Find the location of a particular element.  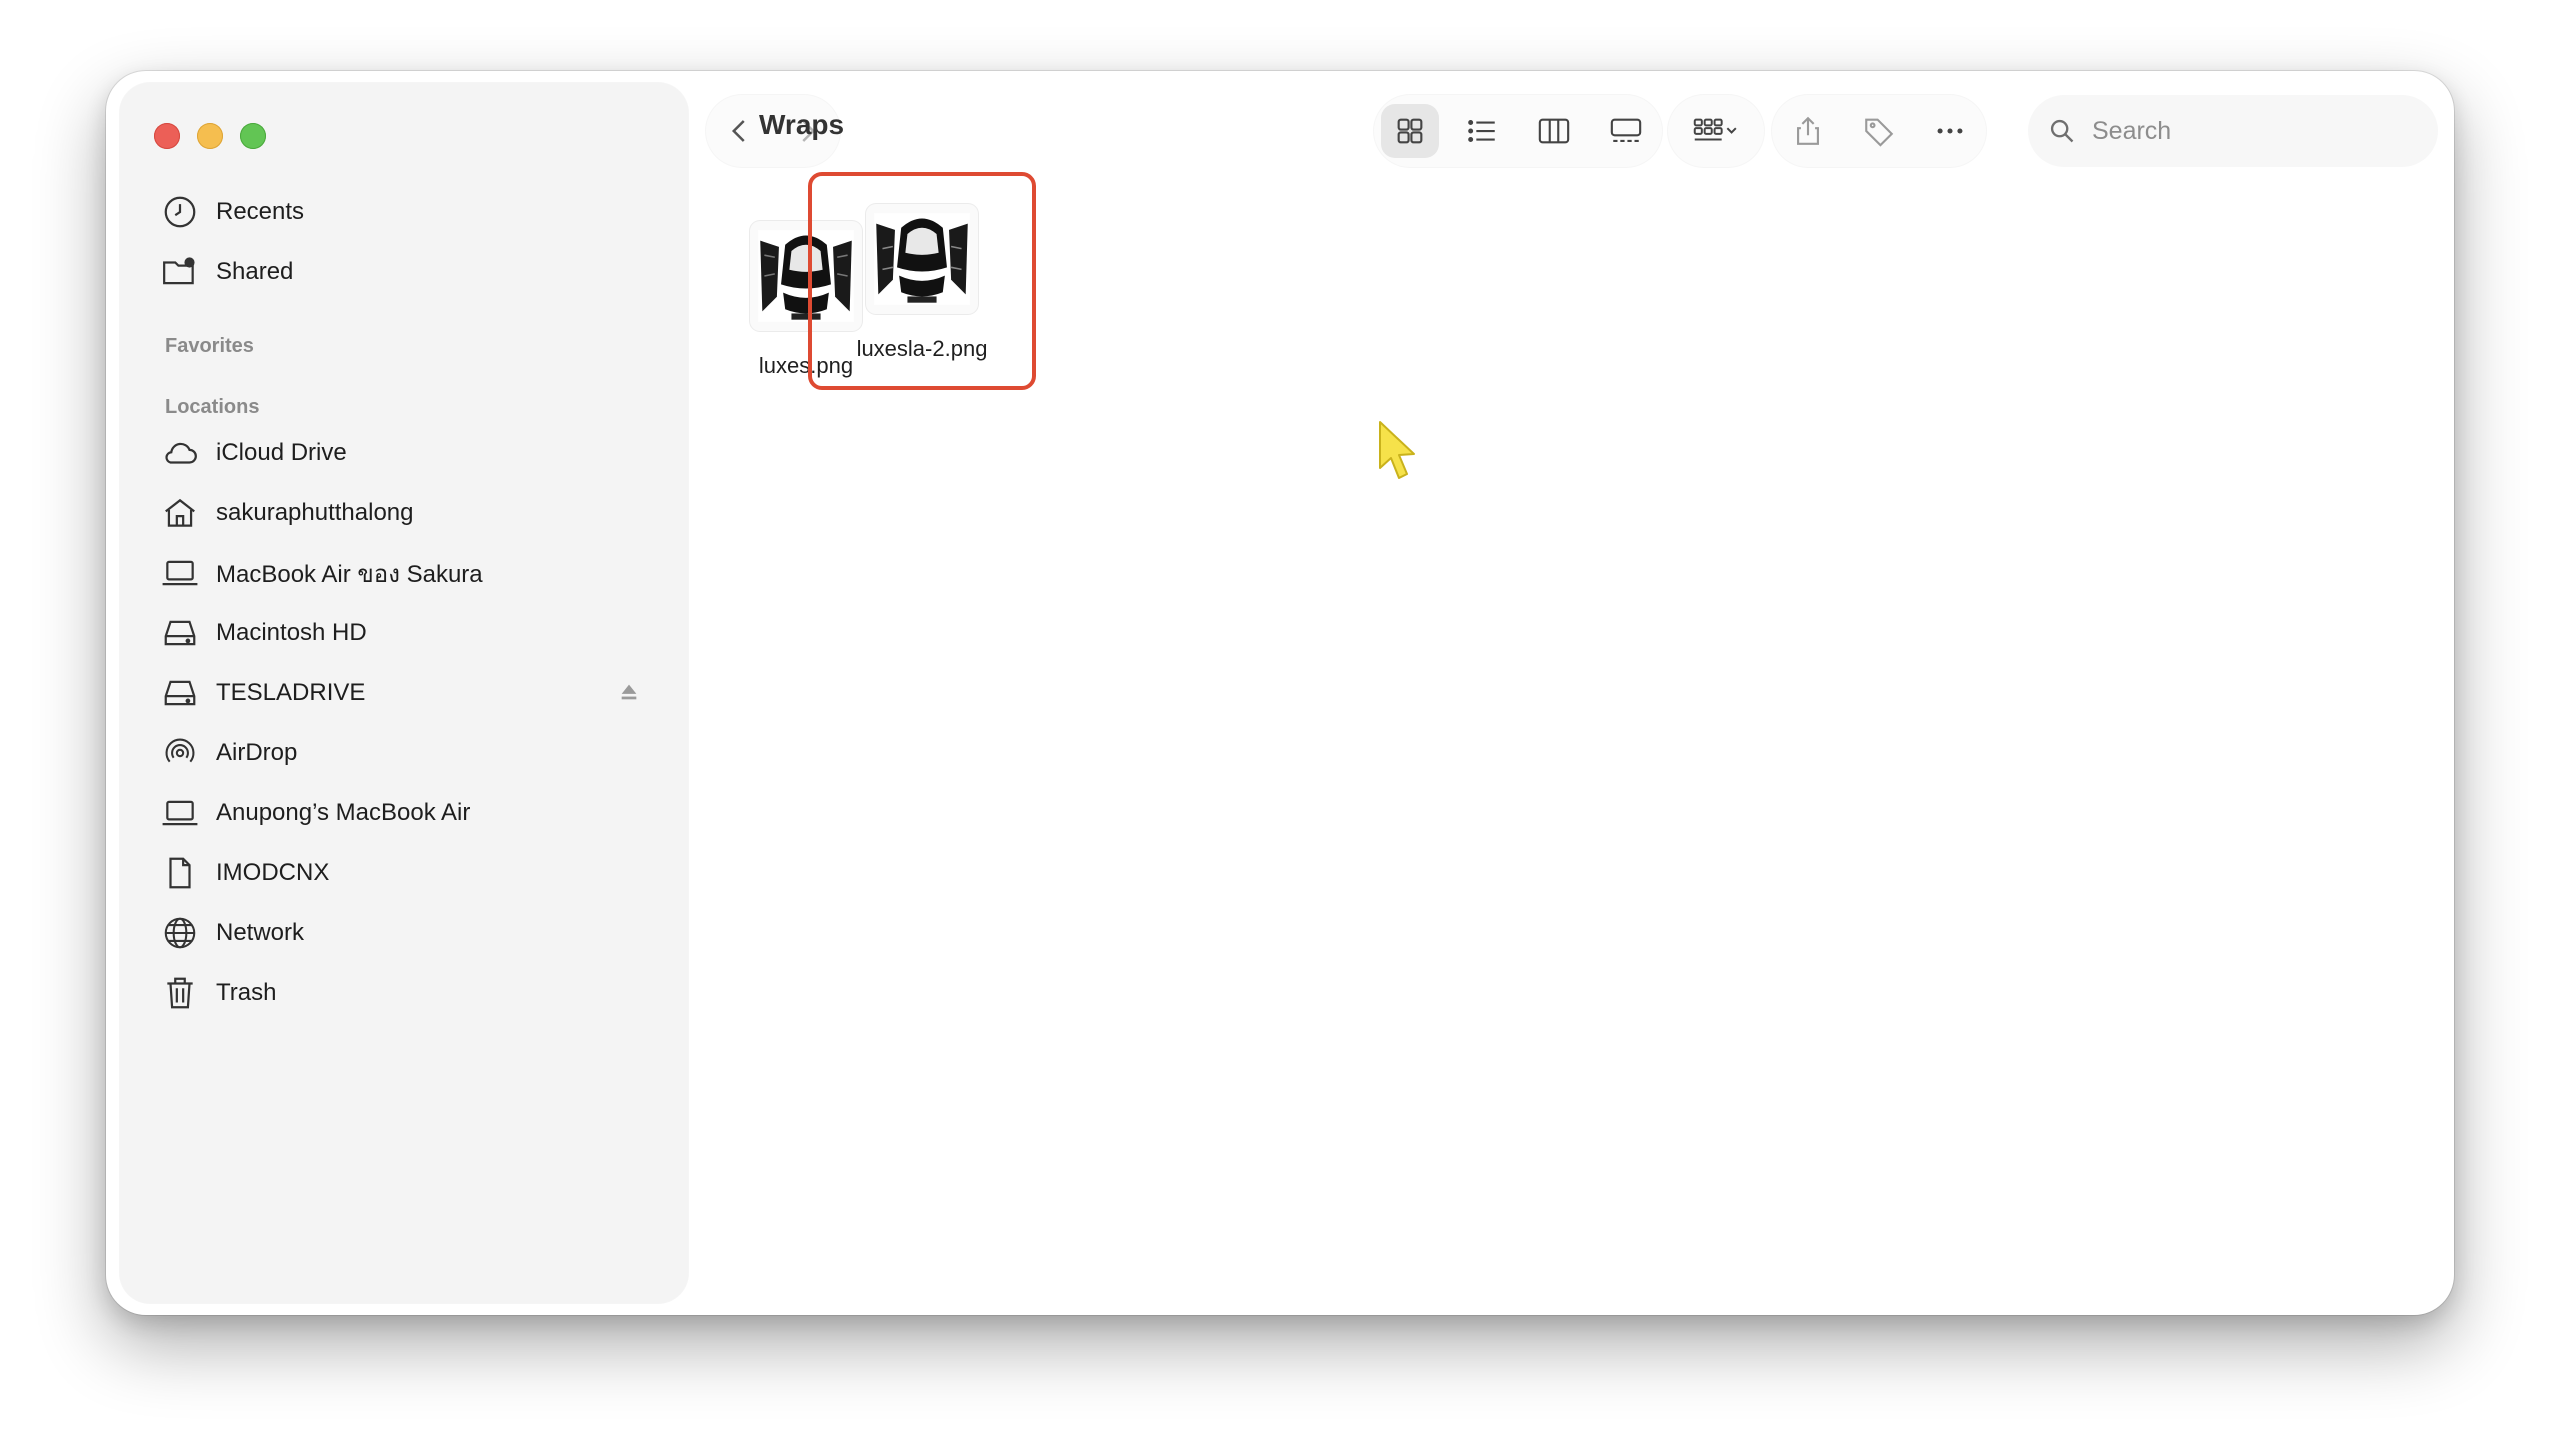

sidebar-item-label: Anupong’s MacBook Air is located at coordinates (343, 812).